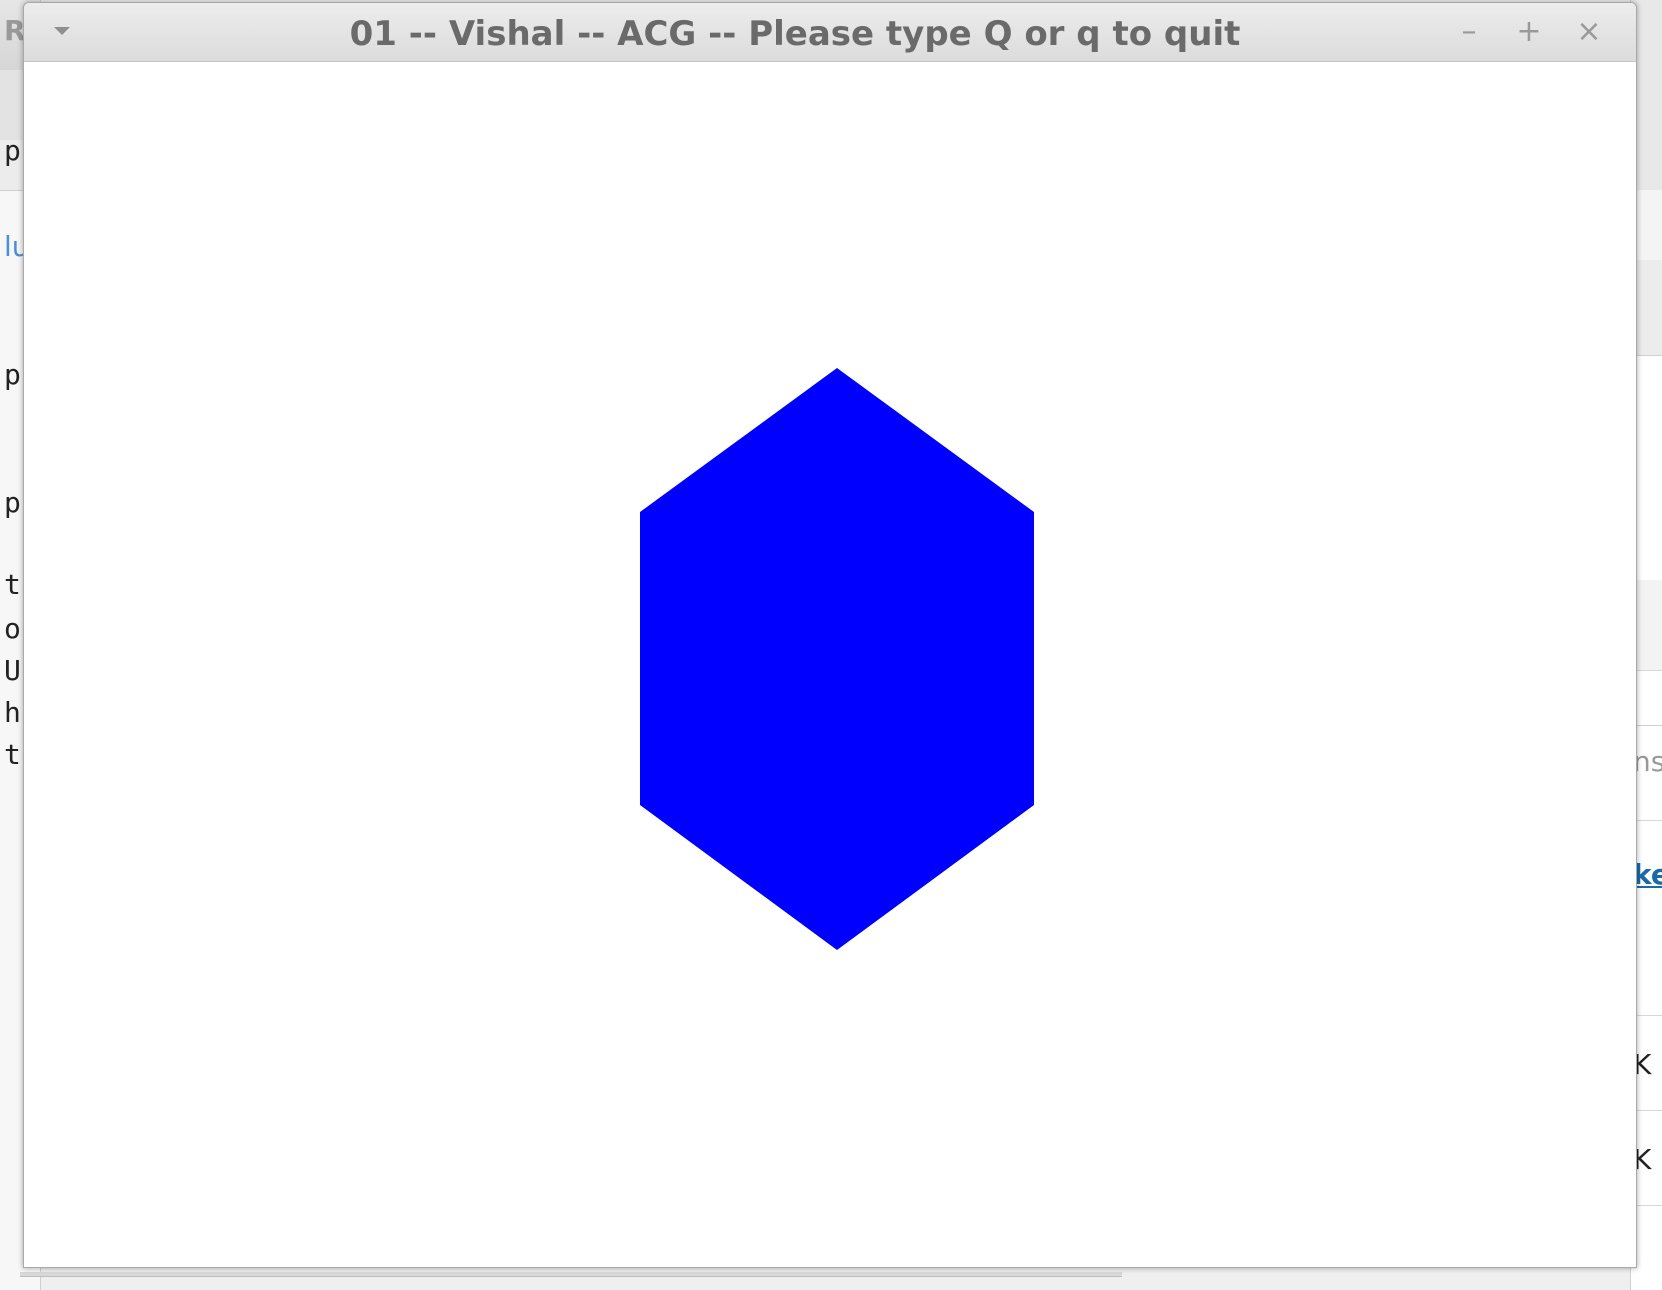 This screenshot has width=1662, height=1290. Describe the element at coordinates (12, 628) in the screenshot. I see `background-text-fragment: o` at that location.